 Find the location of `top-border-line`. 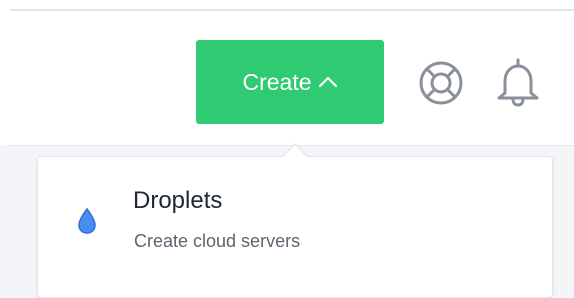

top-border-line is located at coordinates (292, 10).